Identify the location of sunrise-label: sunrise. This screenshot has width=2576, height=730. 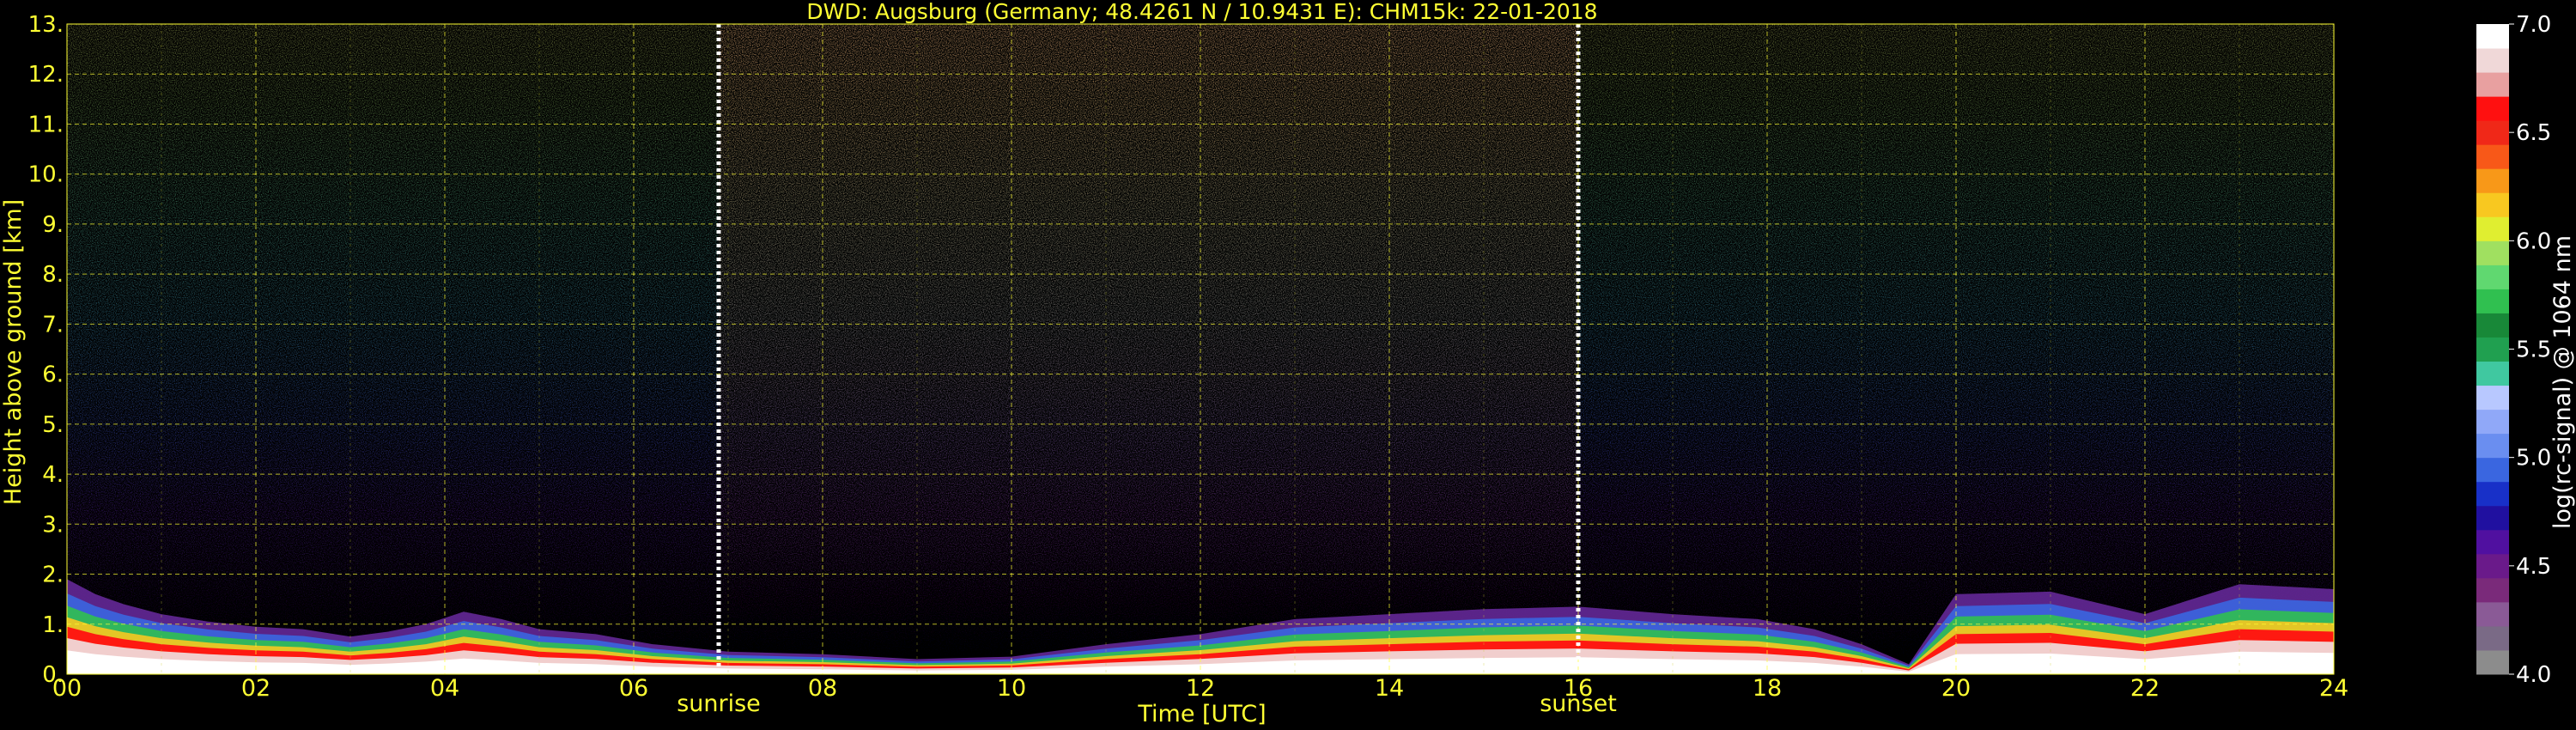
(719, 703).